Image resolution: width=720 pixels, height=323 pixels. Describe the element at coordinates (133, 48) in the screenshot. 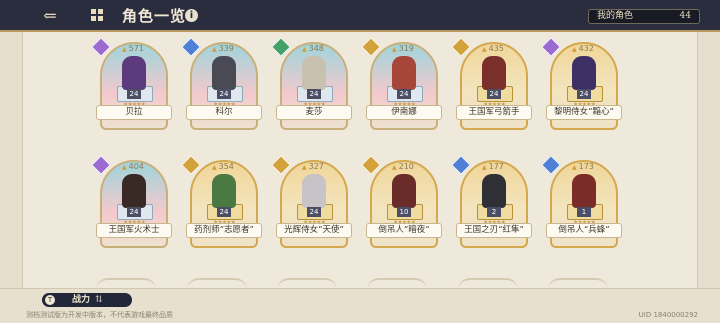

I see `power-value: 571` at that location.